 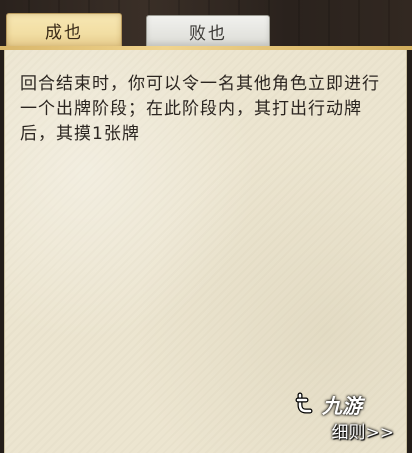 I want to click on tab-chengye: 成也, so click(x=64, y=30).